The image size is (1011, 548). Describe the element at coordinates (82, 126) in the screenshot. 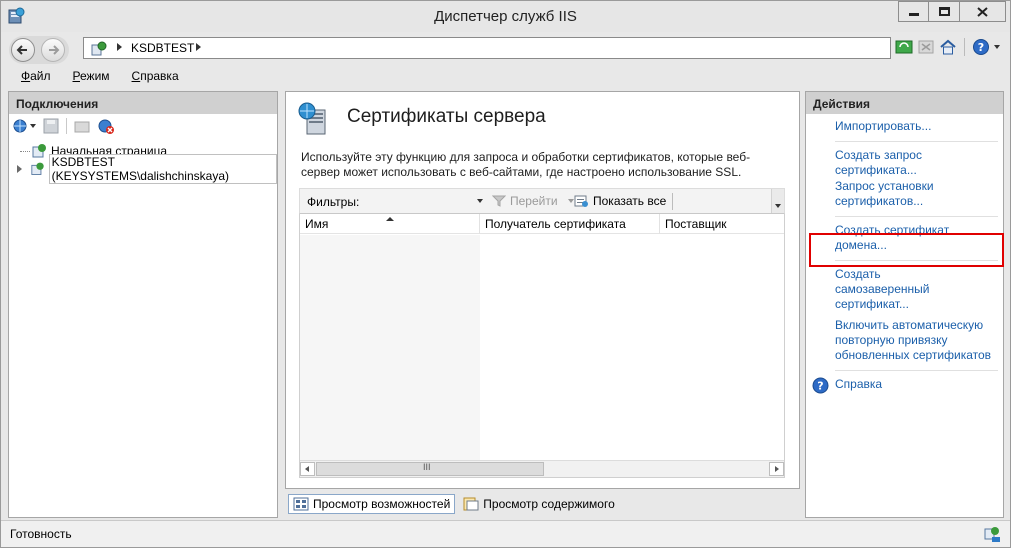

I see `up-folder-icon` at that location.